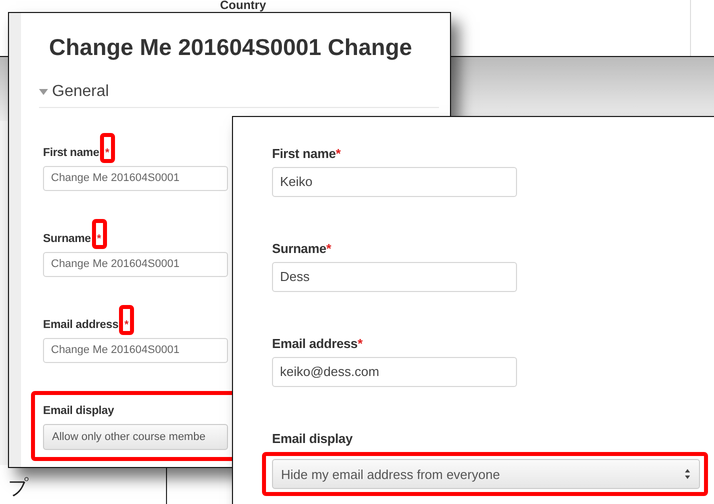 The image size is (714, 504). What do you see at coordinates (306, 153) in the screenshot?
I see `field-label: First name*` at bounding box center [306, 153].